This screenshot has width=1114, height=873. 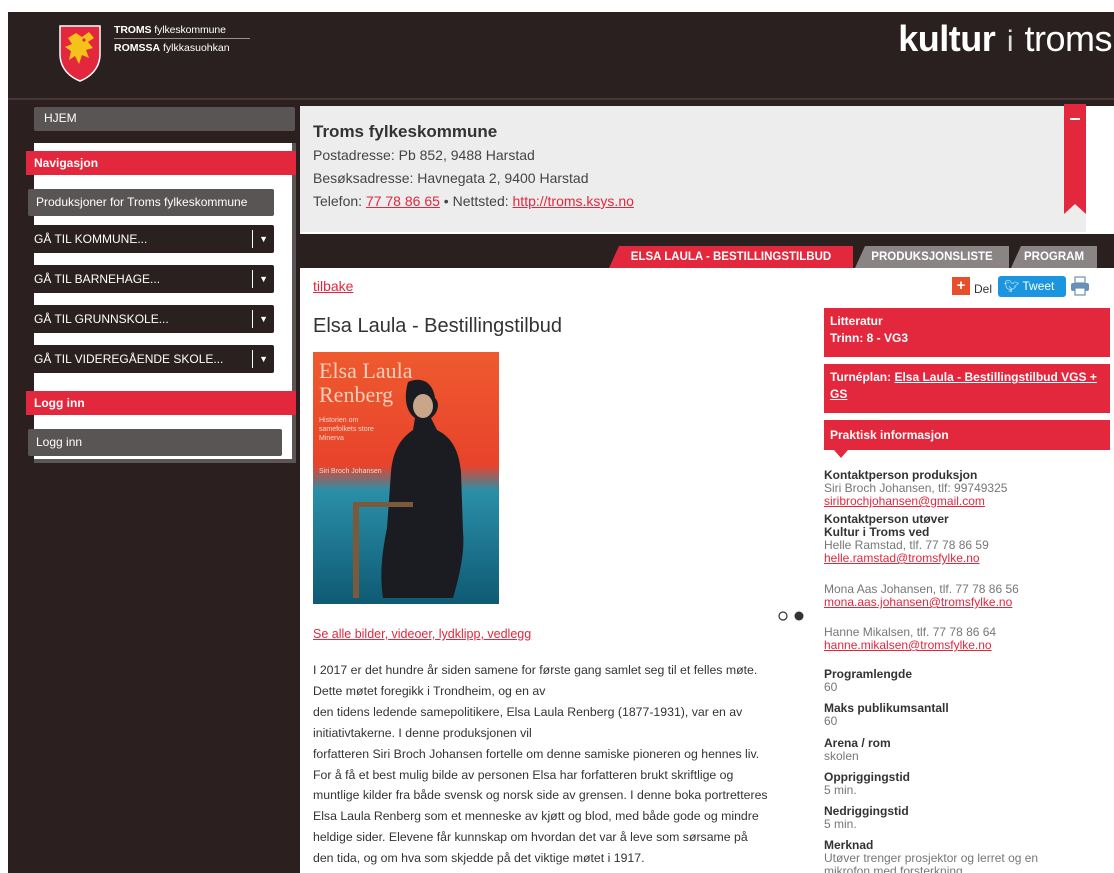 What do you see at coordinates (155, 442) in the screenshot?
I see `login-button: Logg inn` at bounding box center [155, 442].